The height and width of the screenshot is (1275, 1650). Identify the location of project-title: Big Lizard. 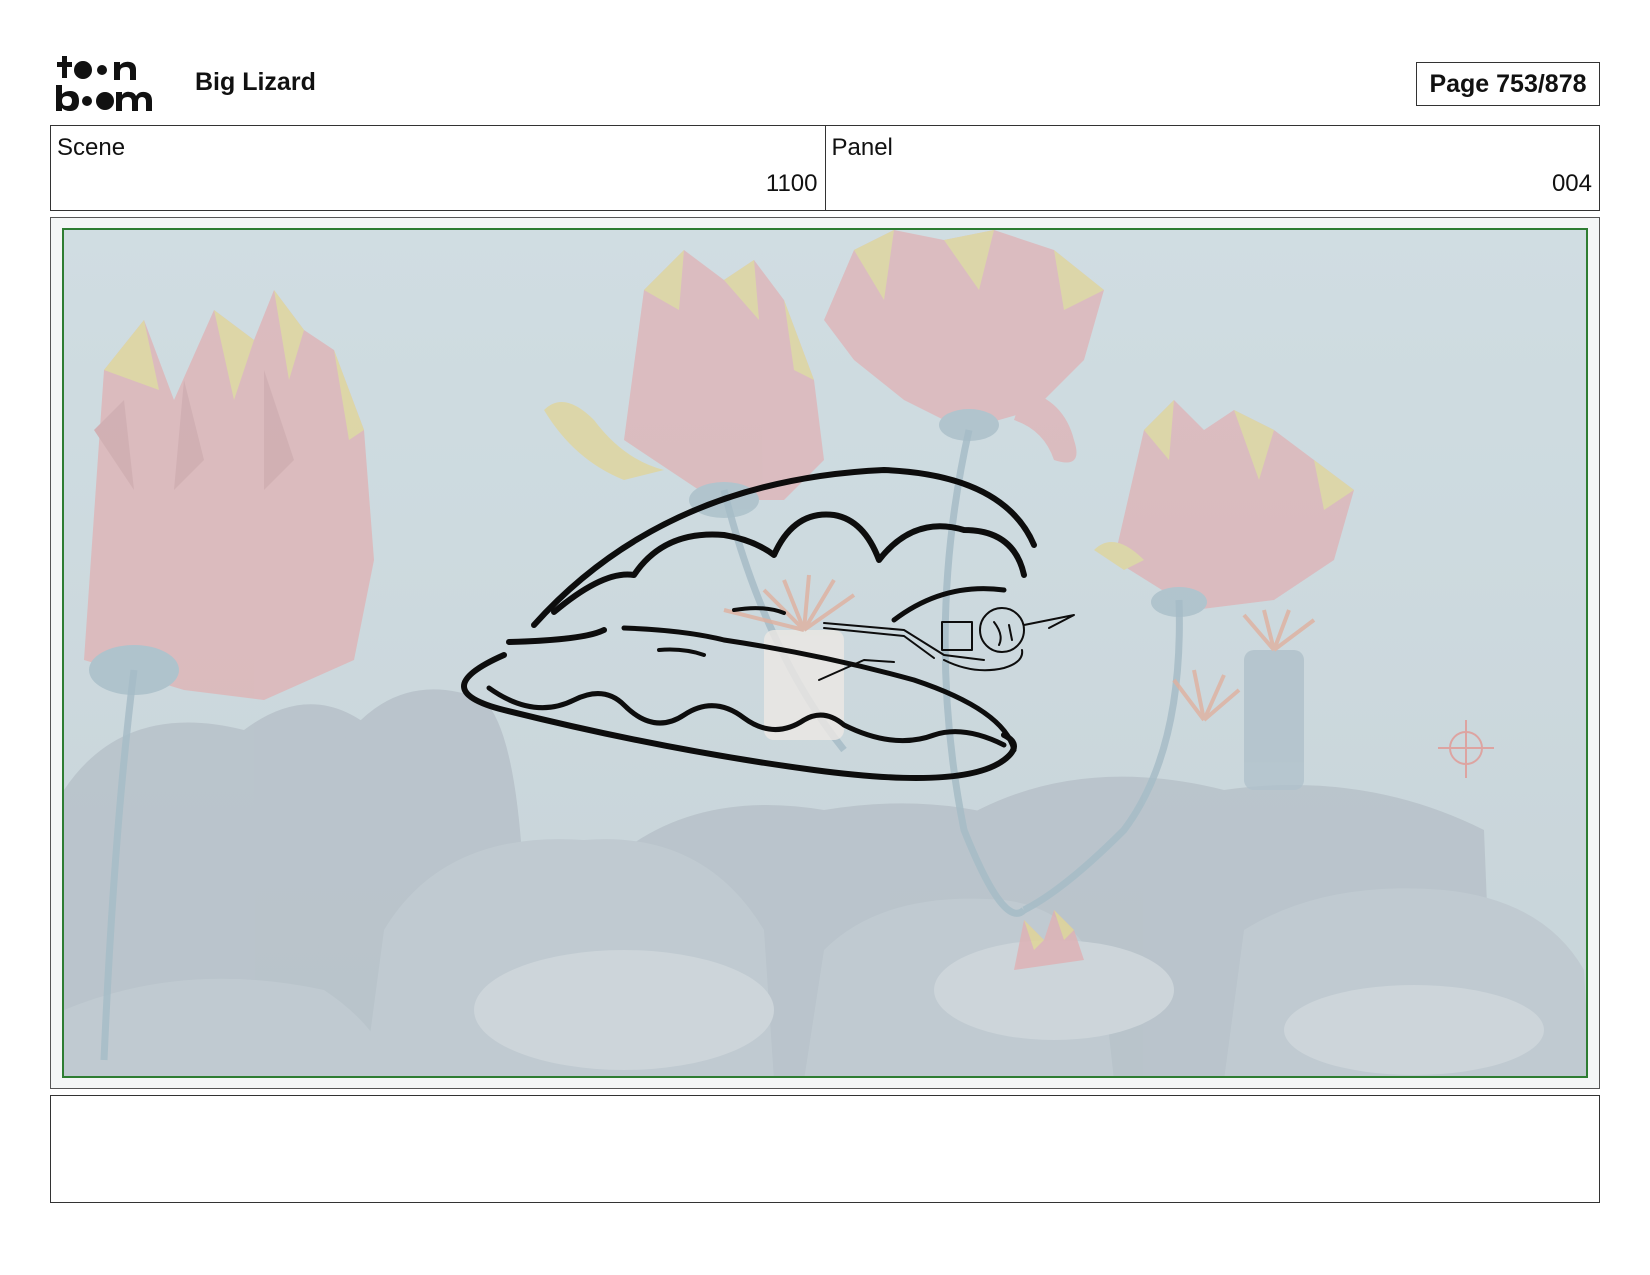
(255, 82).